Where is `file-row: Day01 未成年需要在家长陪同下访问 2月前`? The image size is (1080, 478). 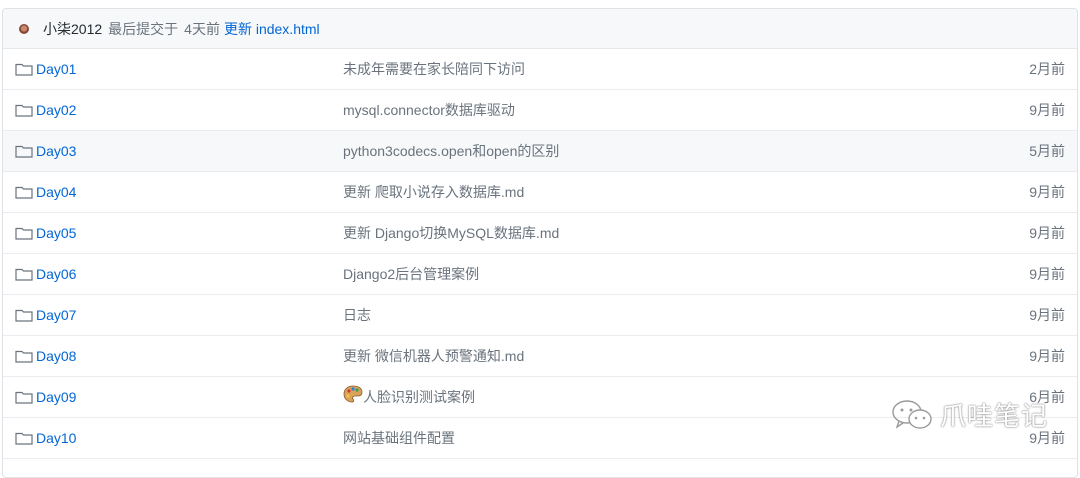 file-row: Day01 未成年需要在家长陪同下访问 2月前 is located at coordinates (540, 69).